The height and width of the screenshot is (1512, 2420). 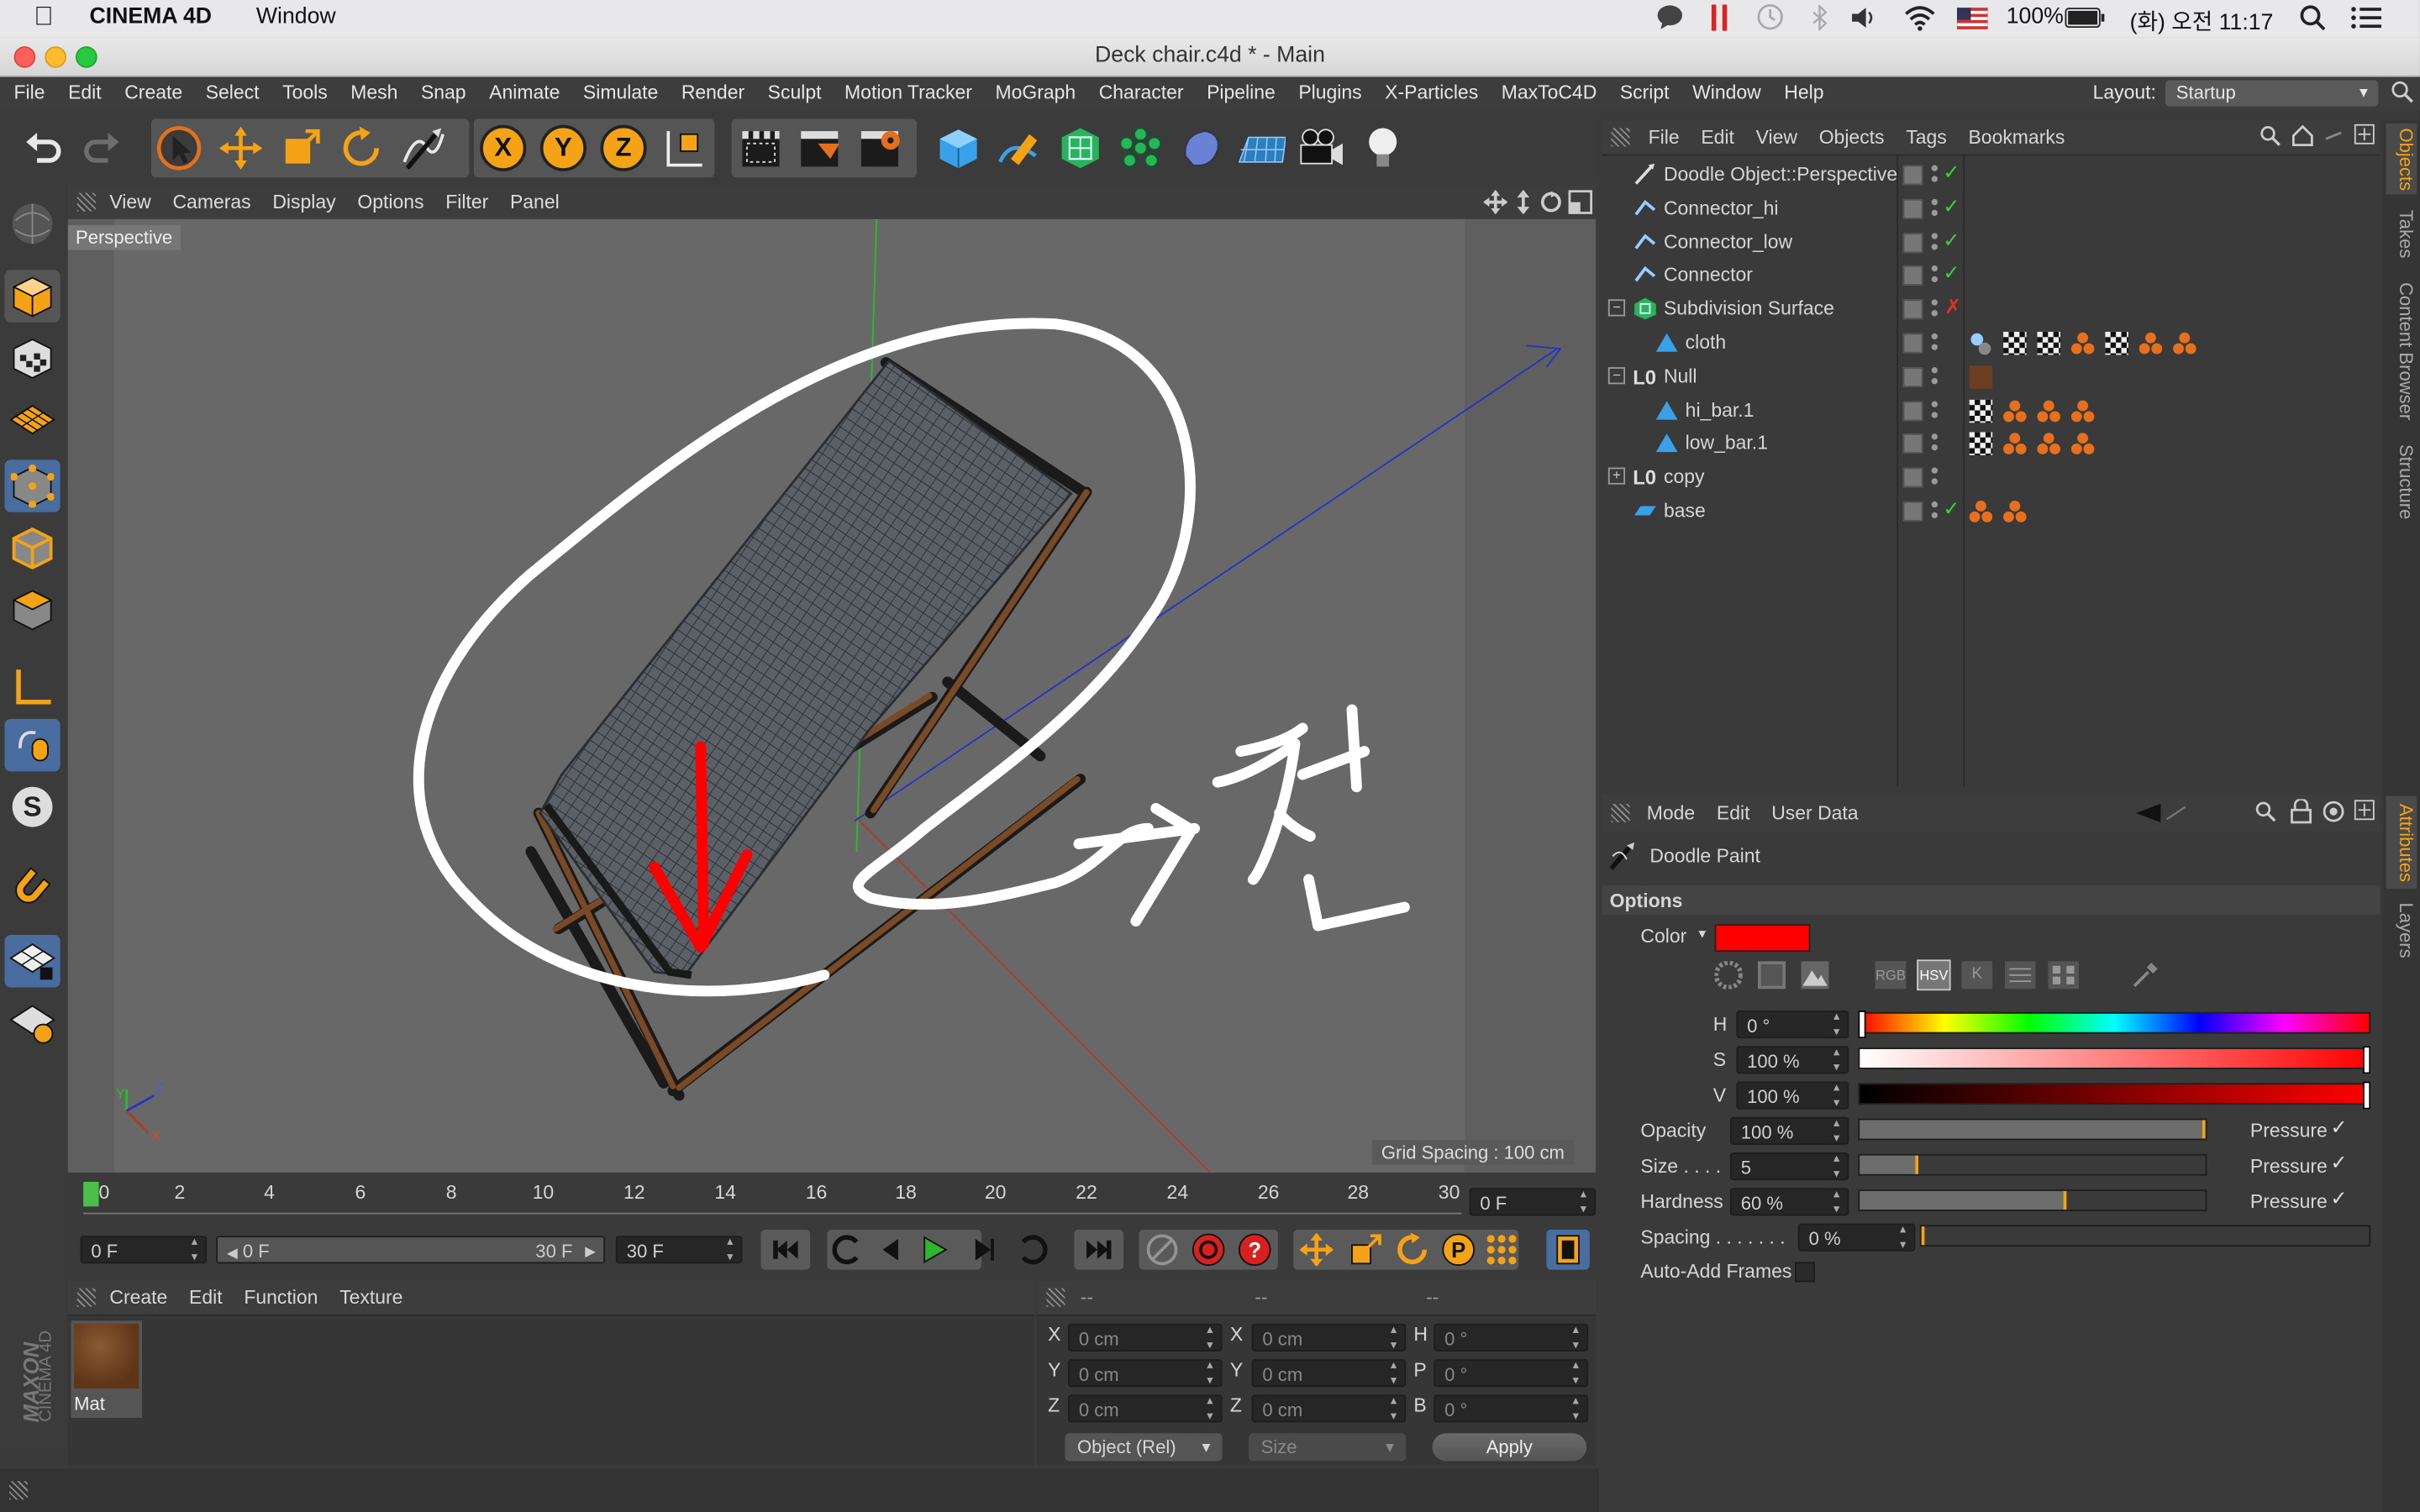 What do you see at coordinates (1671, 813) in the screenshot?
I see `attributes-menu-mode: Mode` at bounding box center [1671, 813].